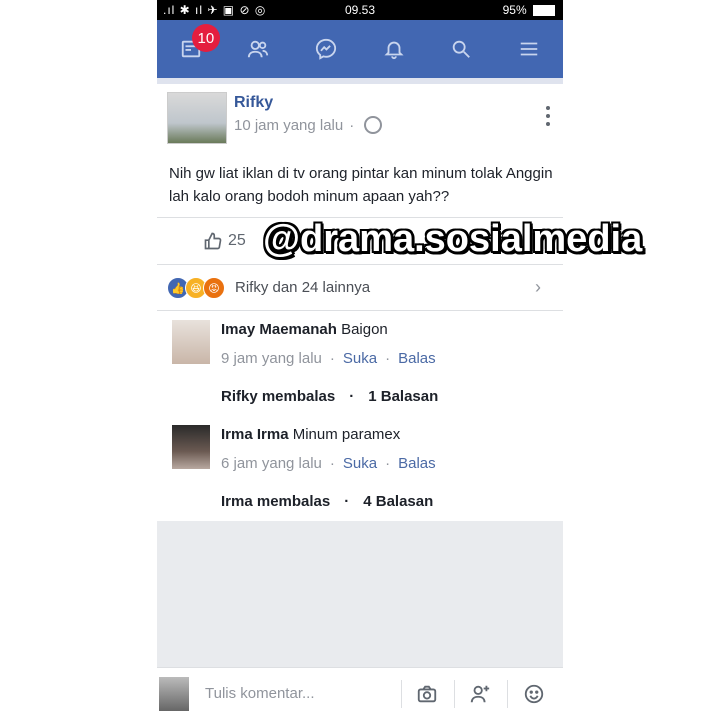  Describe the element at coordinates (276, 501) in the screenshot. I see `replied-by: Irma membalas` at that location.